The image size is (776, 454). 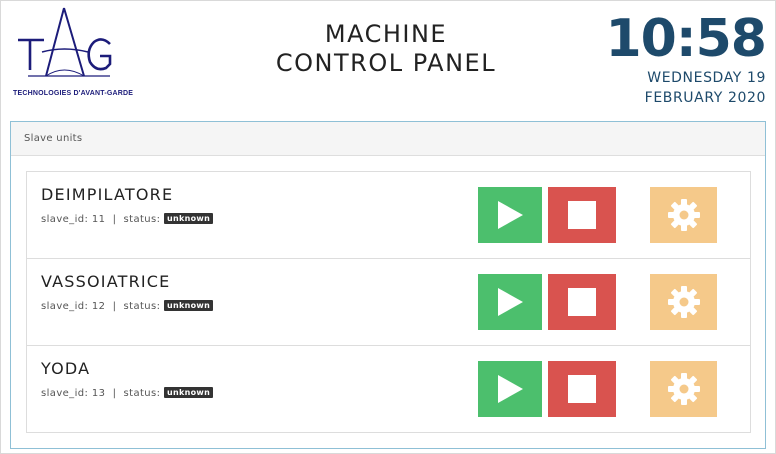 What do you see at coordinates (98, 393) in the screenshot?
I see `slave-id-value: 13` at bounding box center [98, 393].